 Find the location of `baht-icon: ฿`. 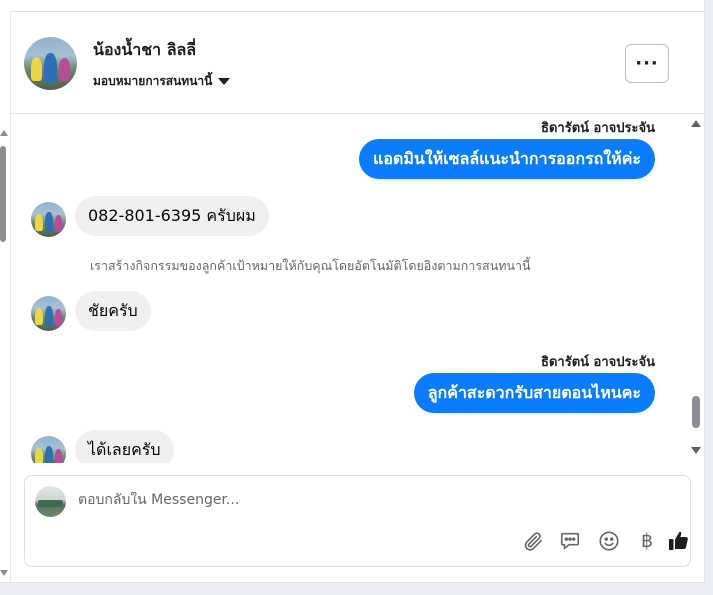

baht-icon: ฿ is located at coordinates (647, 541).